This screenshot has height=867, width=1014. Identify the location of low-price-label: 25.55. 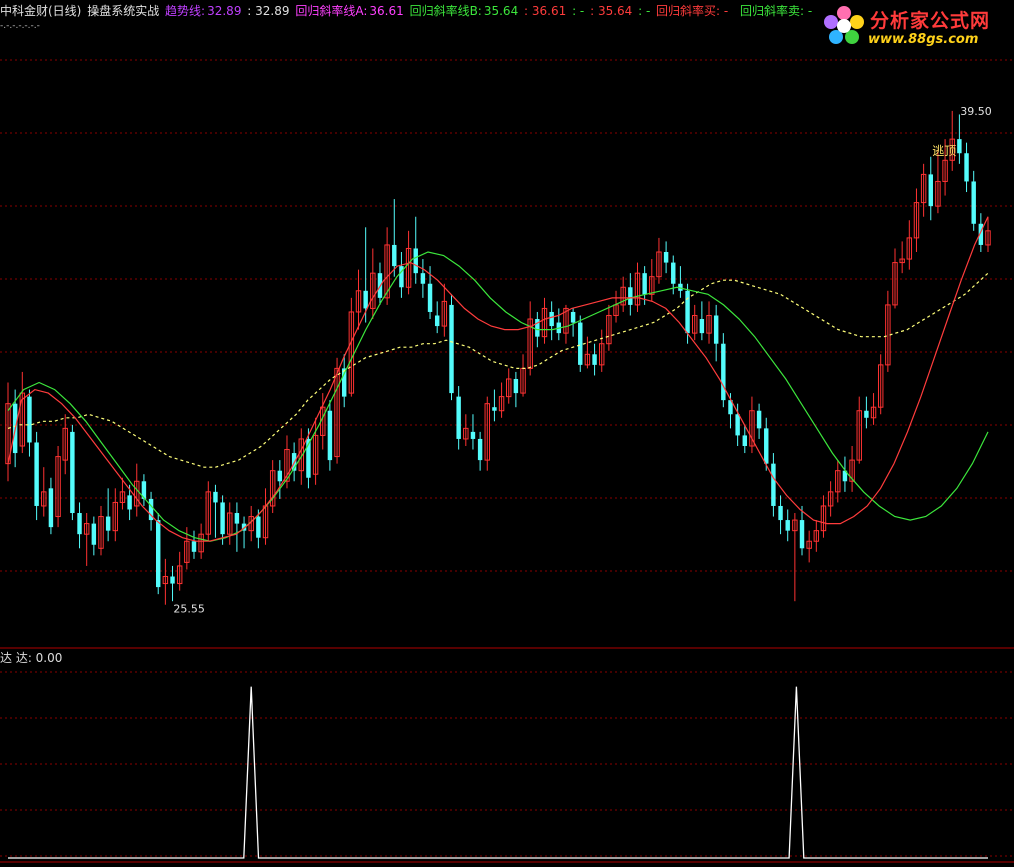
(189, 609).